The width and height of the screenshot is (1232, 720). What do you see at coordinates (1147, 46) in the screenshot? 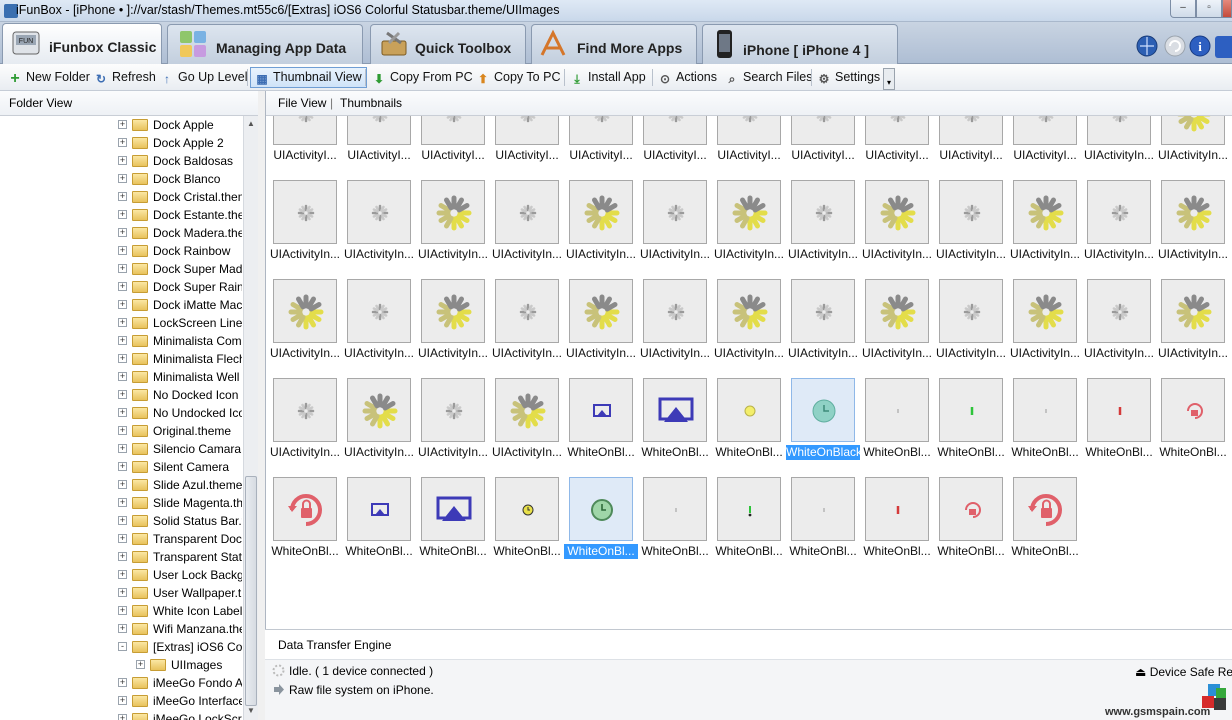
I see `globe-icon` at bounding box center [1147, 46].